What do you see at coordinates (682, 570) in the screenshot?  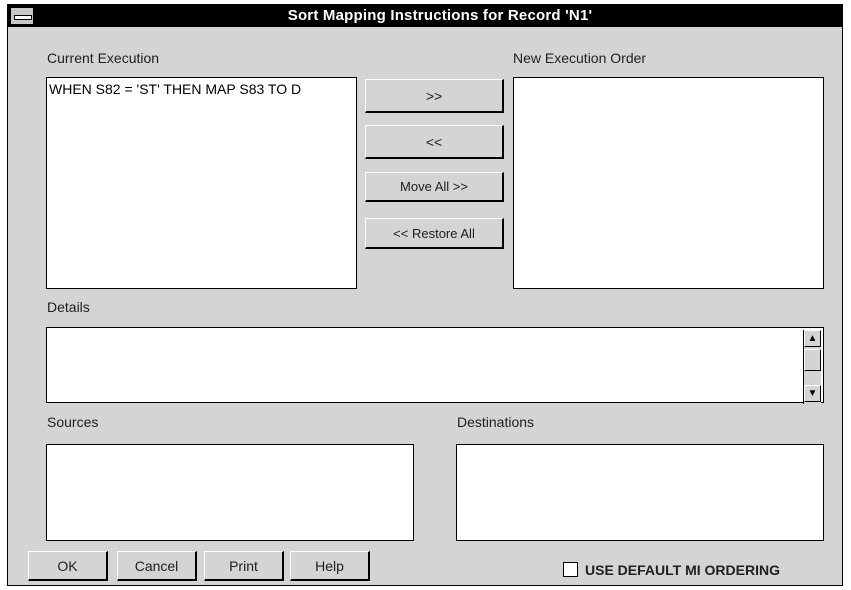 I see `default-ordering-label: USE DEFAULT MI ORDERING` at bounding box center [682, 570].